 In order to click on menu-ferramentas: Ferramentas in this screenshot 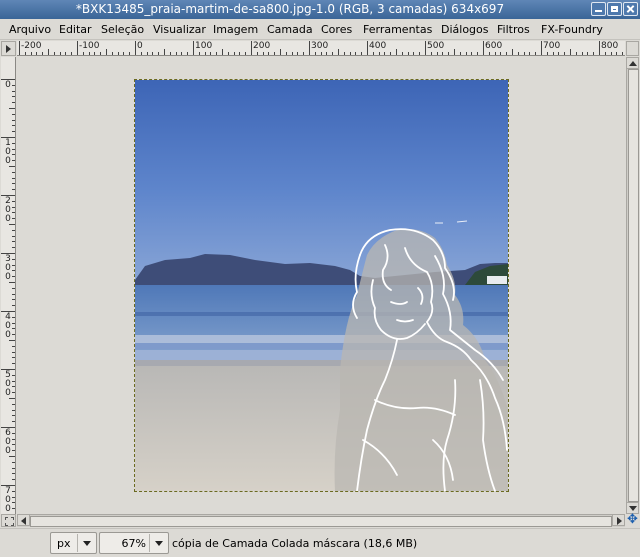, I will do `click(397, 29)`.